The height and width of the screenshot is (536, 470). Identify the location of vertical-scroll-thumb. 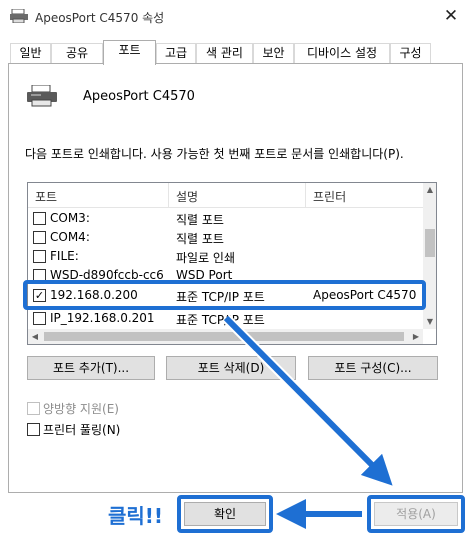
(430, 243).